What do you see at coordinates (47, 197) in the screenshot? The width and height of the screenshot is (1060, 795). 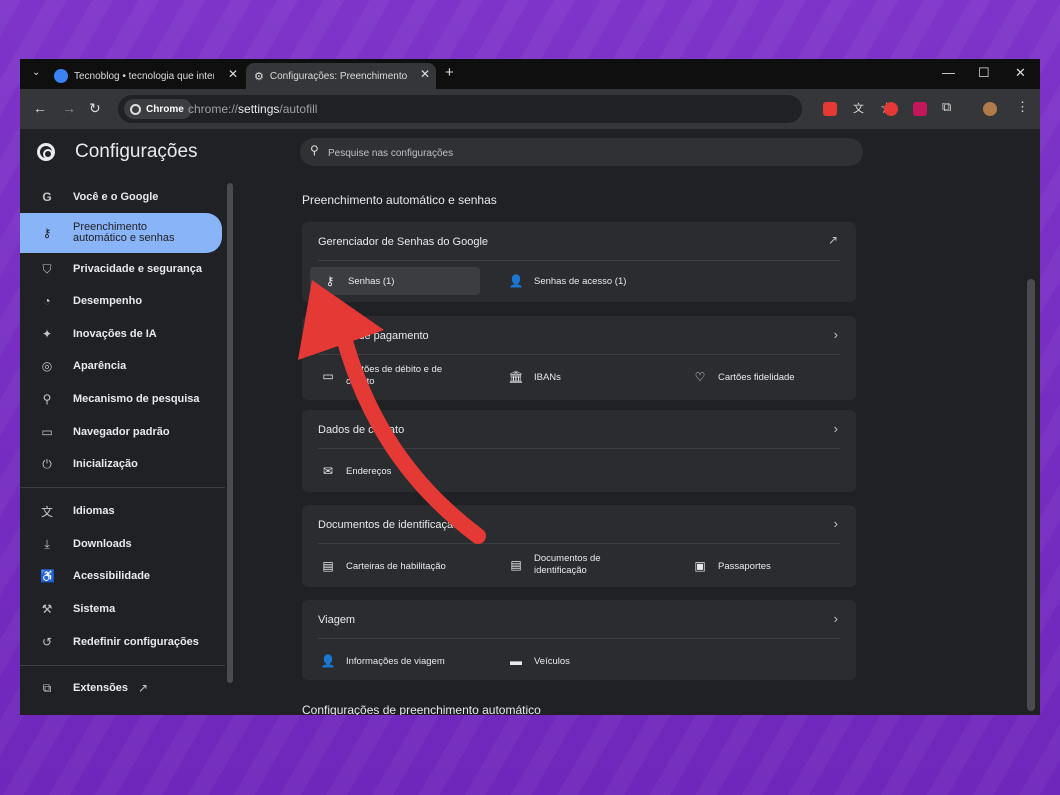 I see `google-icon: G` at bounding box center [47, 197].